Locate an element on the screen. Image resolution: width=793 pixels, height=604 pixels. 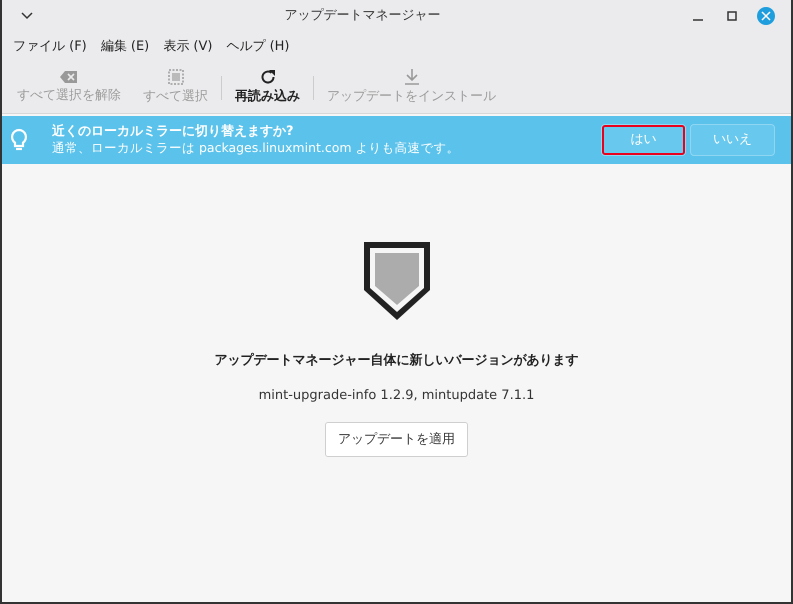
clear-icon is located at coordinates (69, 77).